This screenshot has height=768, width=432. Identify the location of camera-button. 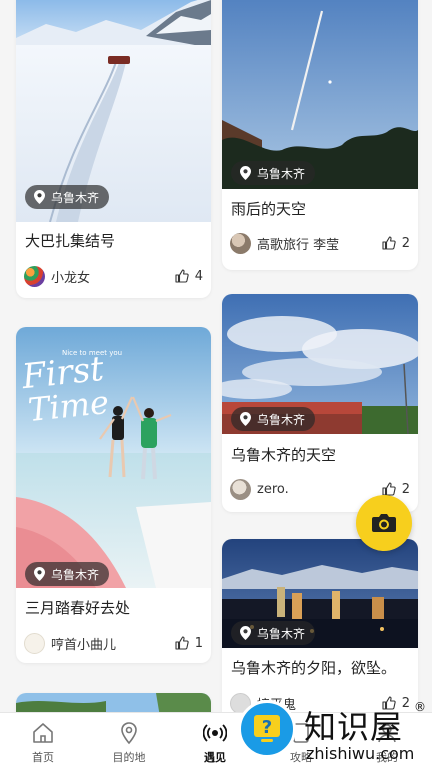
(384, 523).